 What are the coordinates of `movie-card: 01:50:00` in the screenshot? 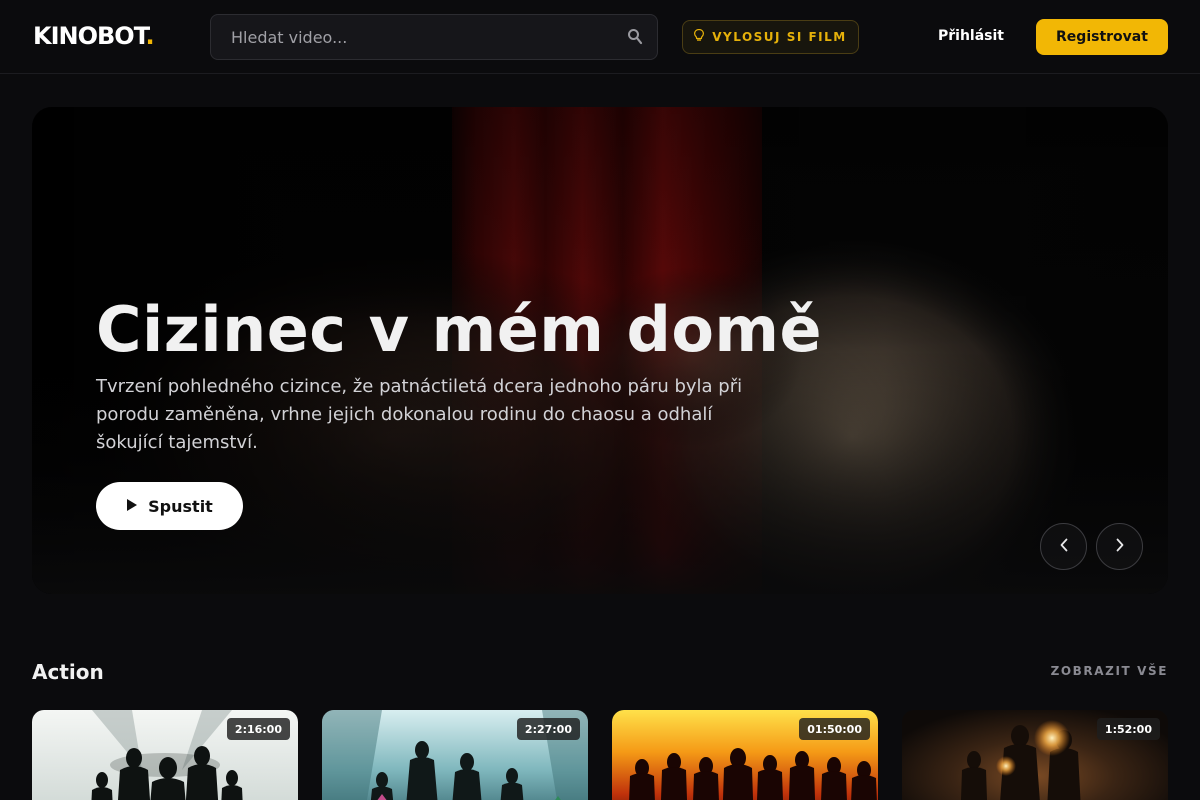 It's located at (745, 755).